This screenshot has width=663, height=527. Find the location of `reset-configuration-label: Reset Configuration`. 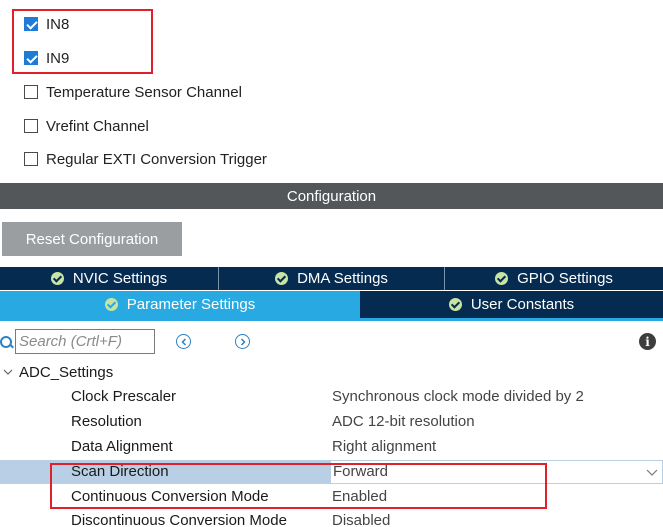

reset-configuration-label: Reset Configuration is located at coordinates (92, 239).